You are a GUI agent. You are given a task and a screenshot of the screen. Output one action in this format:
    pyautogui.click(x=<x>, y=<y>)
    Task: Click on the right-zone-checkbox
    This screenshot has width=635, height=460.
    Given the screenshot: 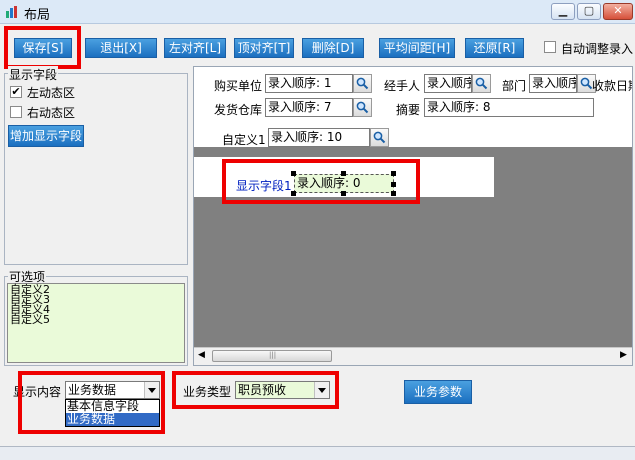 What is the action you would take?
    pyautogui.click(x=16, y=112)
    